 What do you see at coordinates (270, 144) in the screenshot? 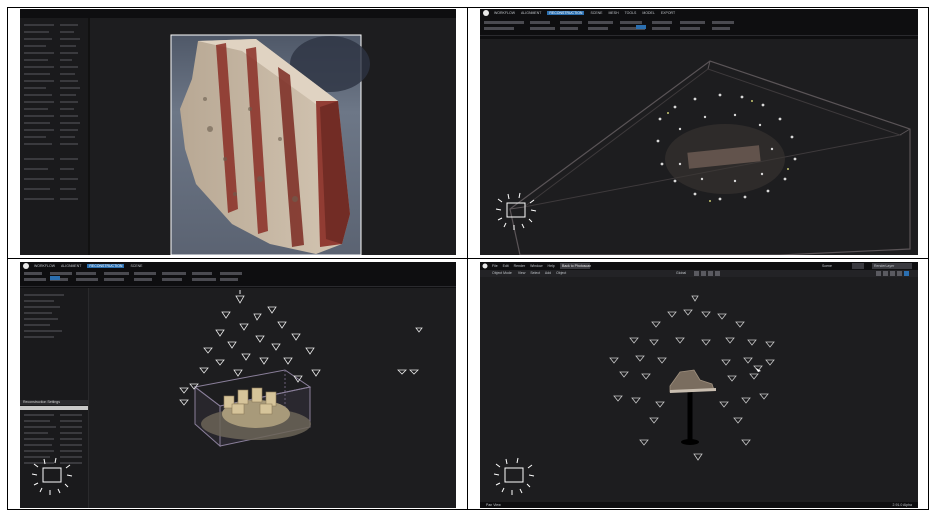
I see `barrier-render` at bounding box center [270, 144].